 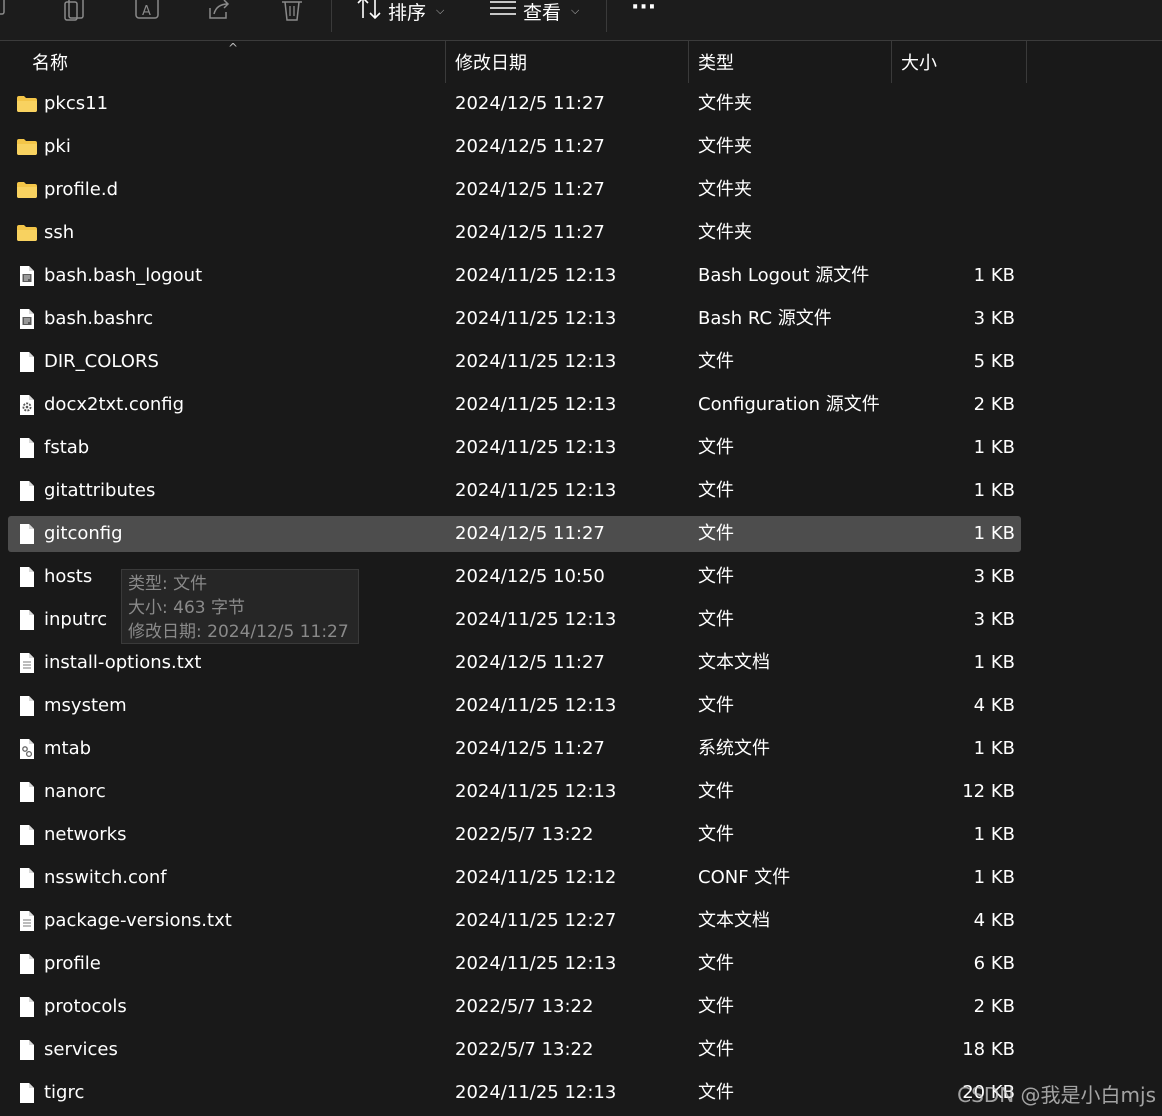 What do you see at coordinates (27, 190) in the screenshot?
I see `folder-icon` at bounding box center [27, 190].